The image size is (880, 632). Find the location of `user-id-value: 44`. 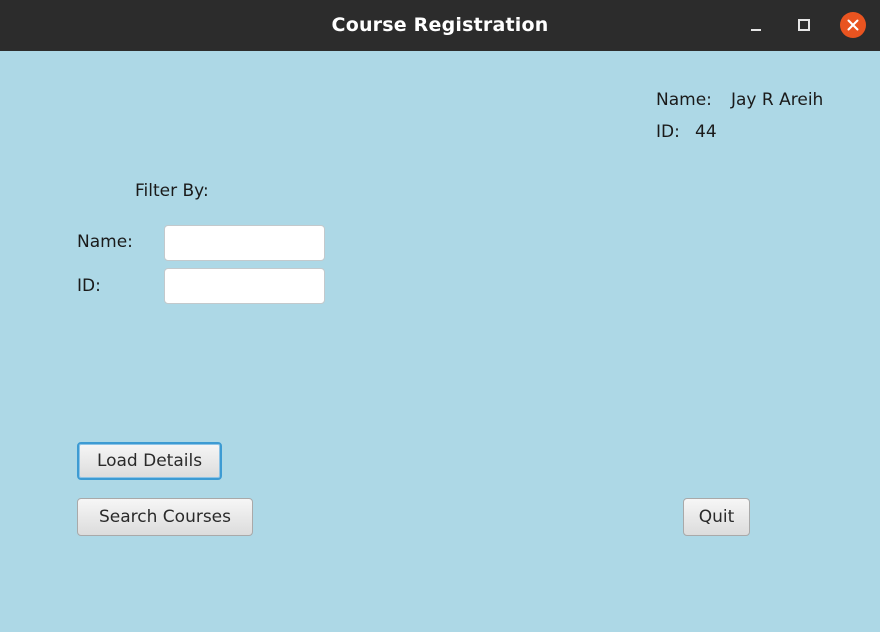

user-id-value: 44 is located at coordinates (706, 132).